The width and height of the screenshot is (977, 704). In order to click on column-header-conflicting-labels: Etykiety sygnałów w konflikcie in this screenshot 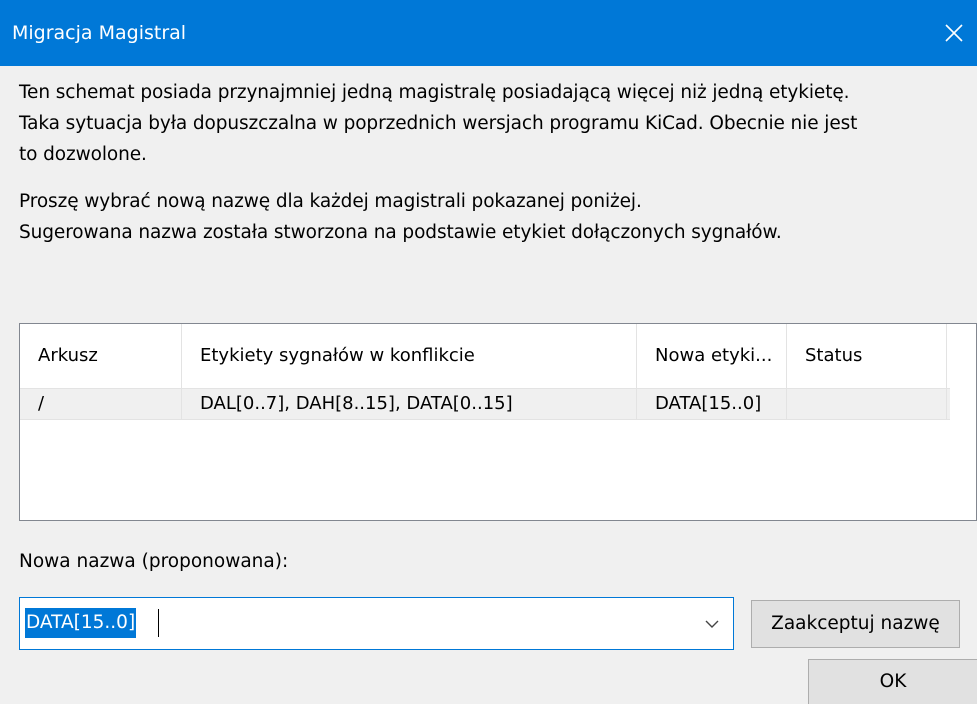, I will do `click(409, 356)`.